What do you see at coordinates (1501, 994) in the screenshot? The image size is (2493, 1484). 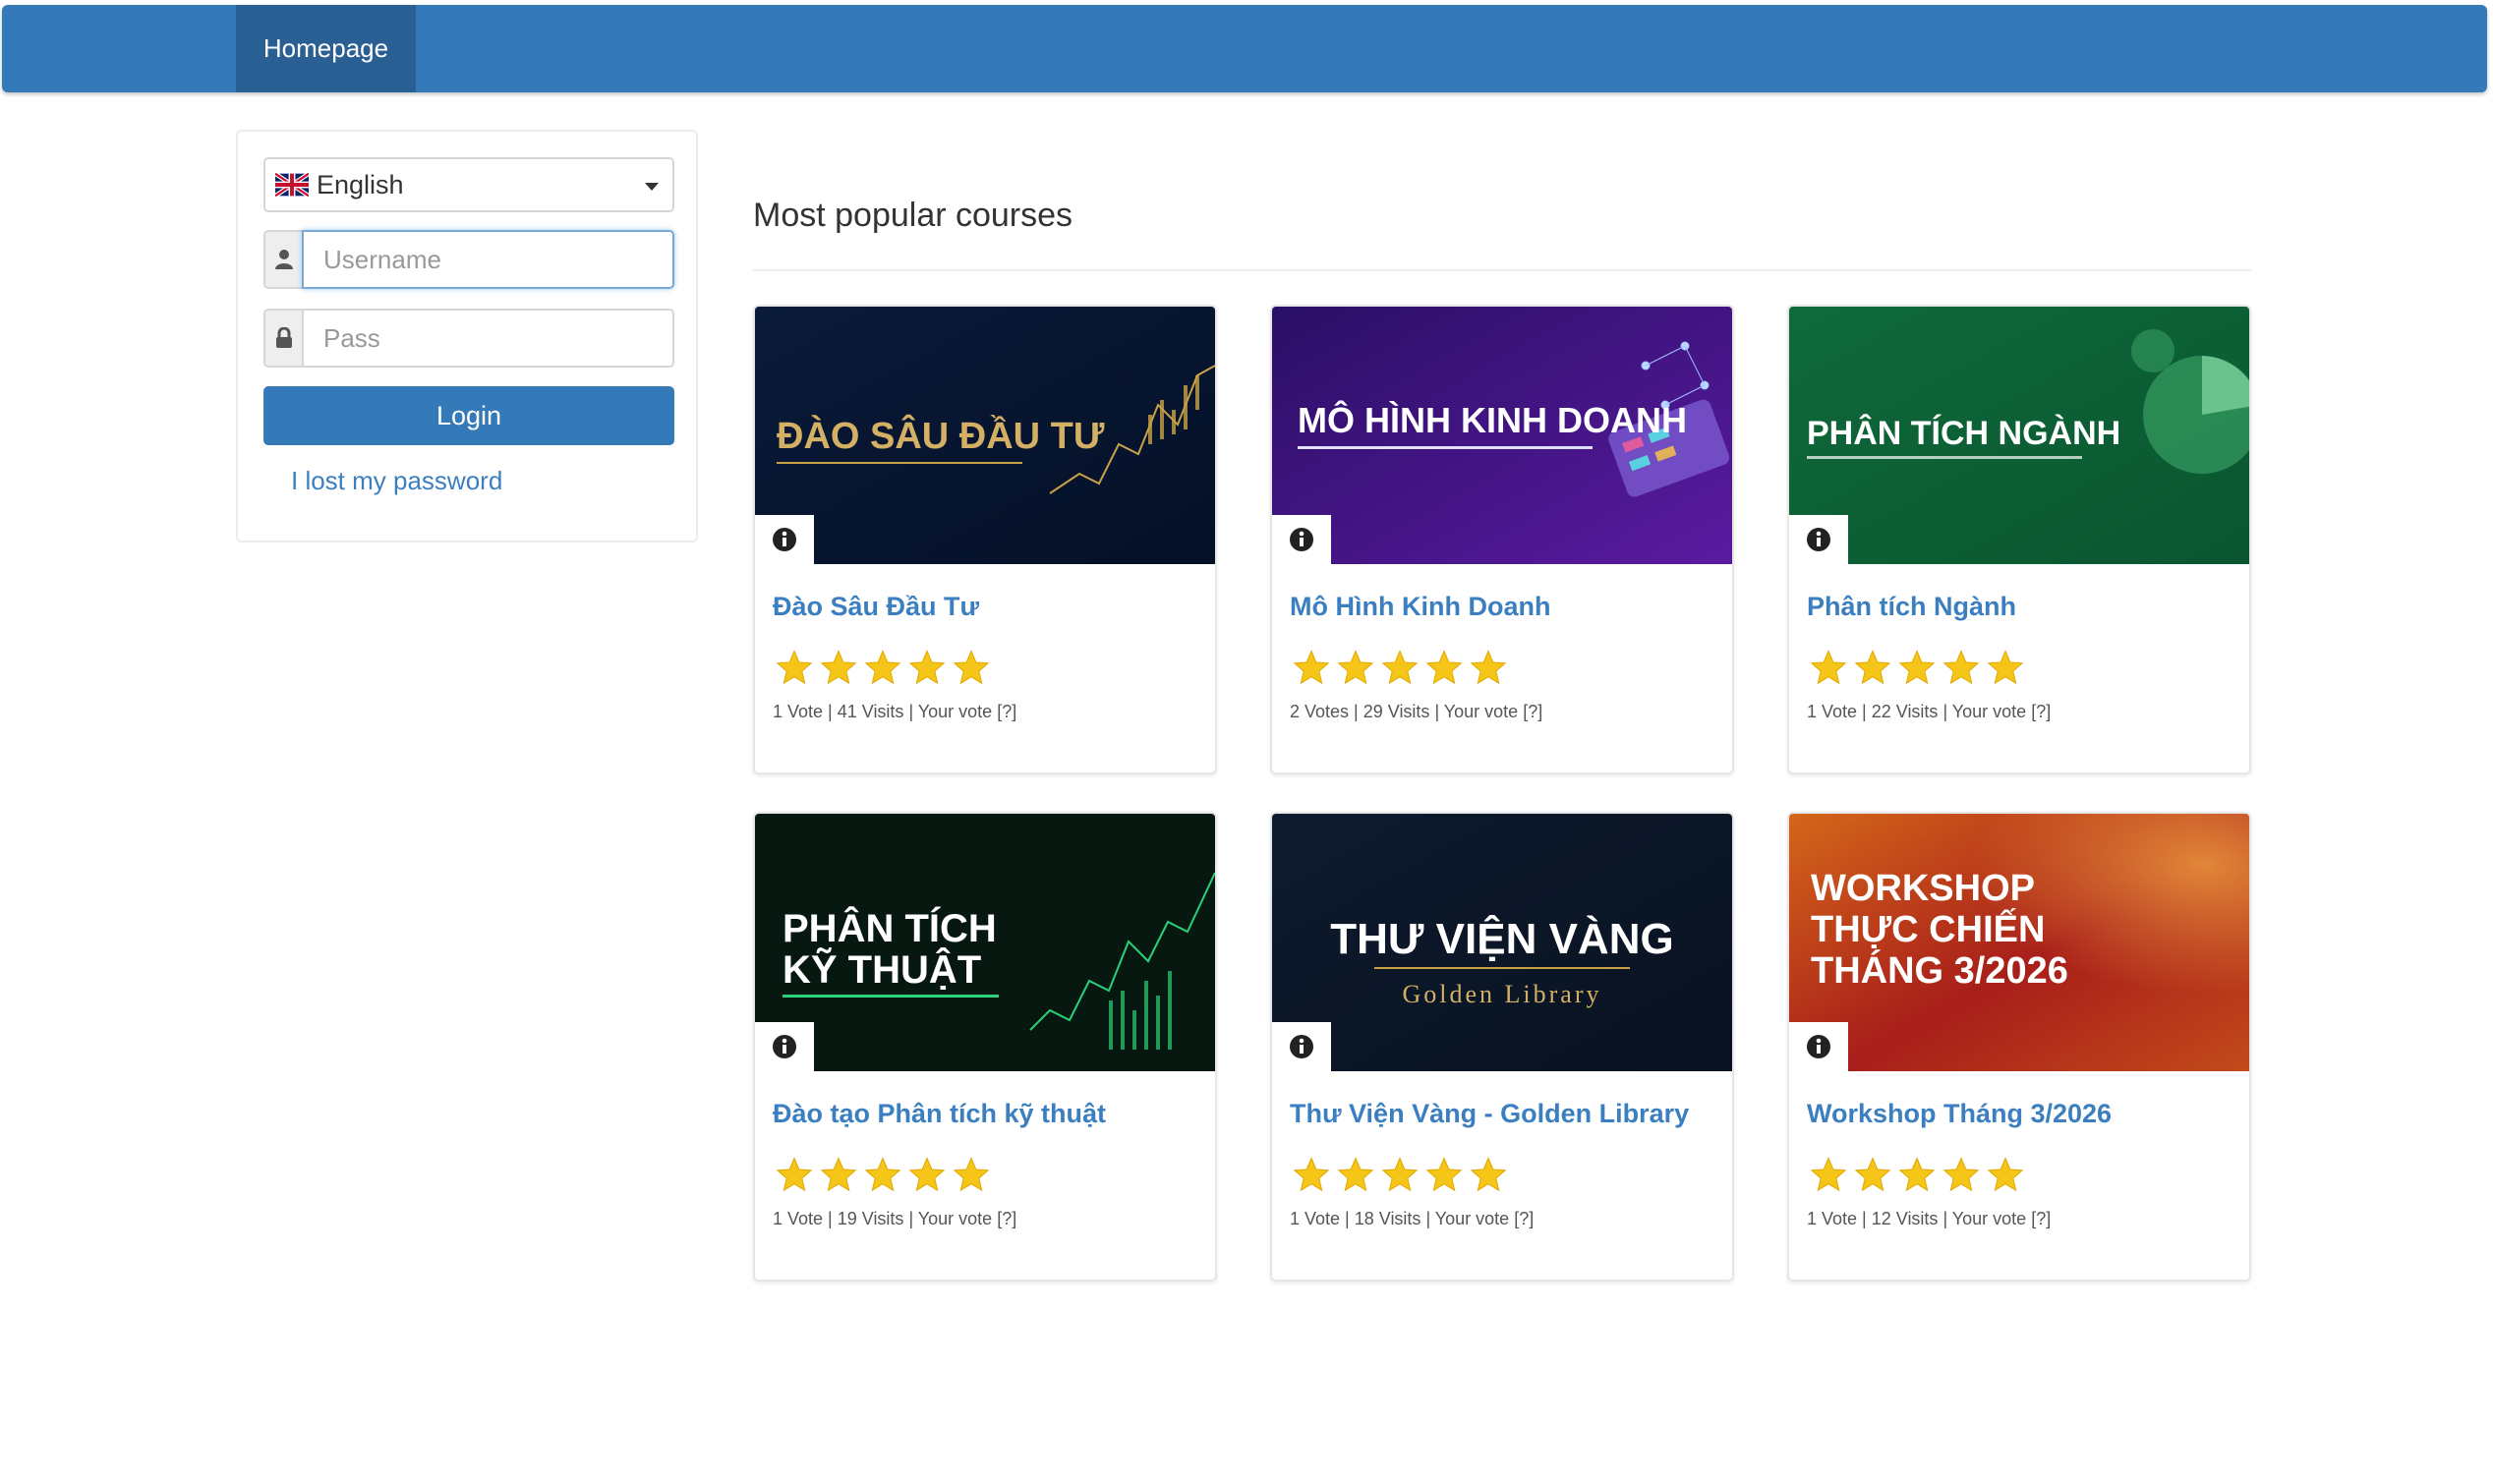 I see `thumbnail-subtext: Golden Library` at bounding box center [1501, 994].